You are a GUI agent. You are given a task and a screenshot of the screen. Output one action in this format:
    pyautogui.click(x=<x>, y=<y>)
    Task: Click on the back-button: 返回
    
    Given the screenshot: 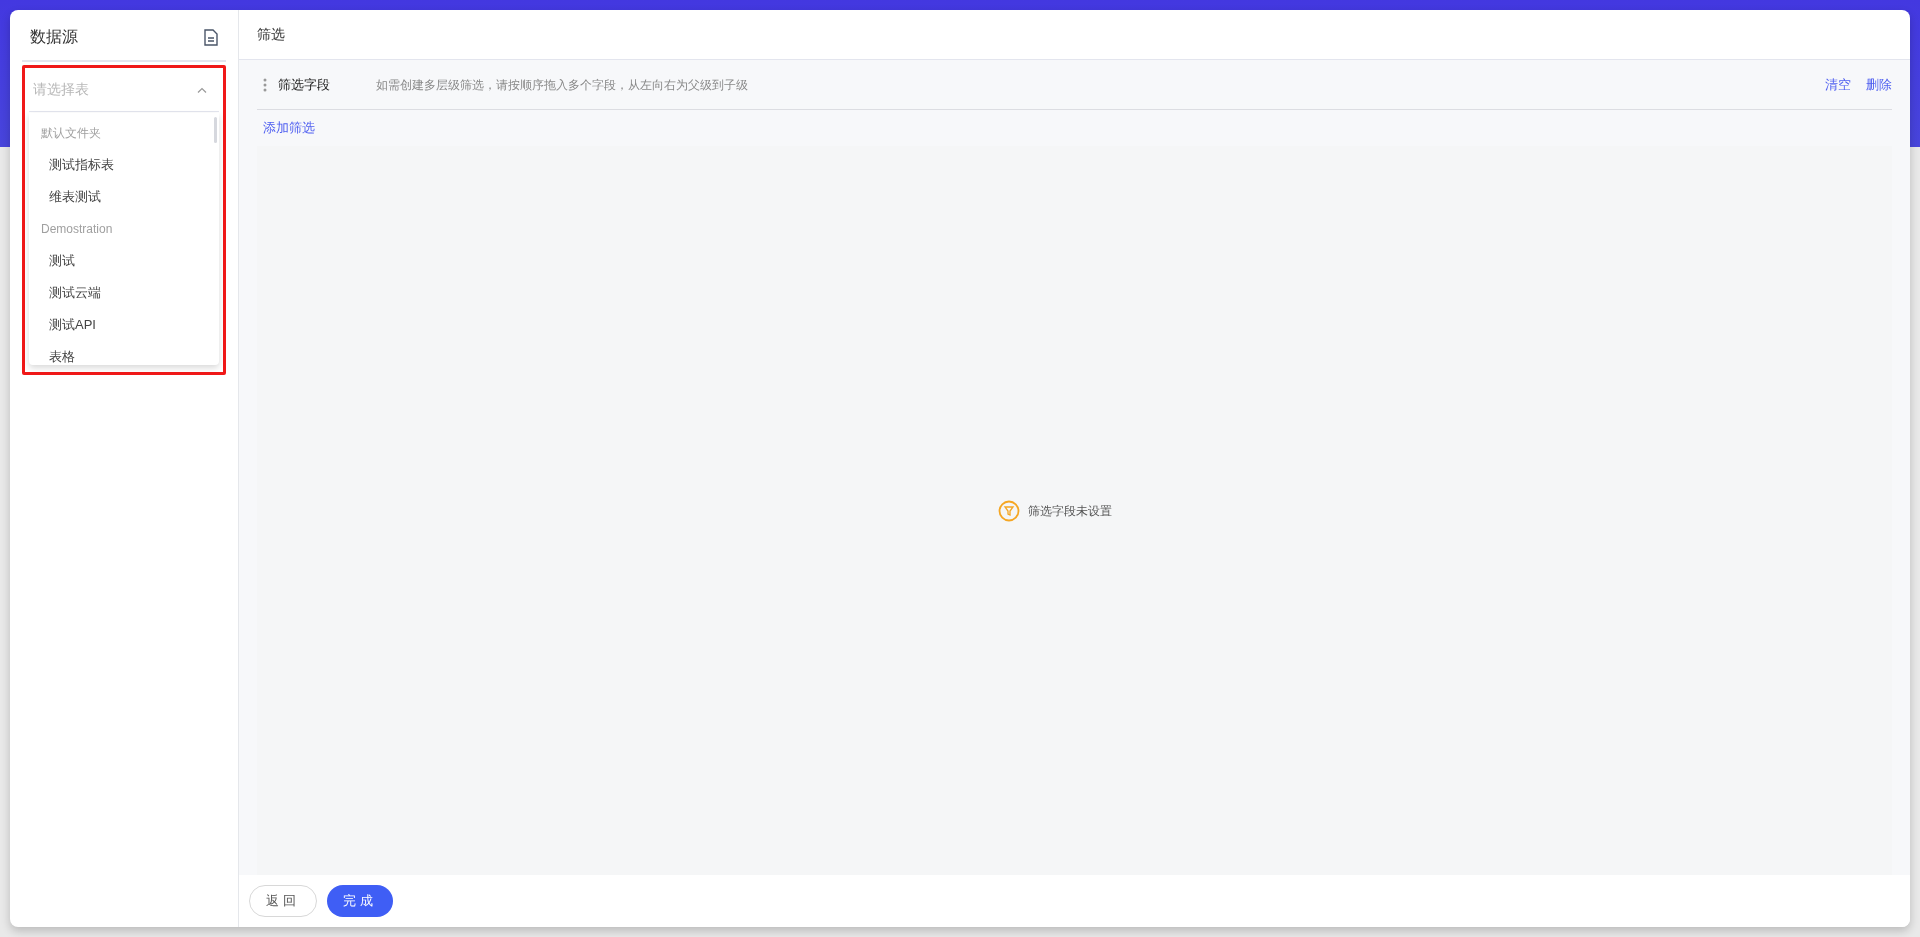 What is the action you would take?
    pyautogui.click(x=283, y=901)
    